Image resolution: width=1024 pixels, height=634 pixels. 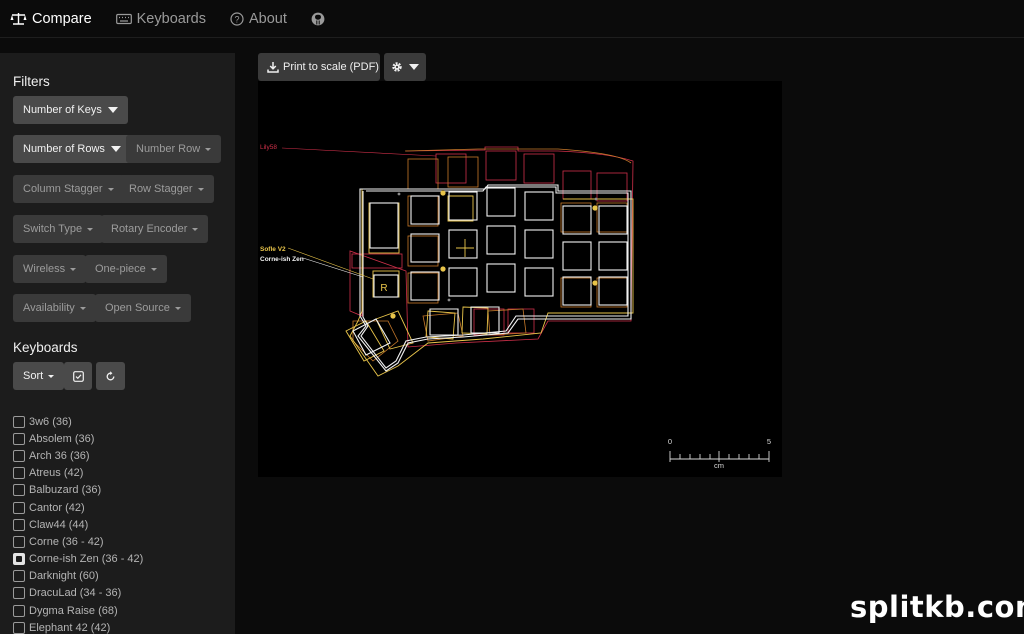 What do you see at coordinates (149, 229) in the screenshot?
I see `filter-label: Rotary Encoder` at bounding box center [149, 229].